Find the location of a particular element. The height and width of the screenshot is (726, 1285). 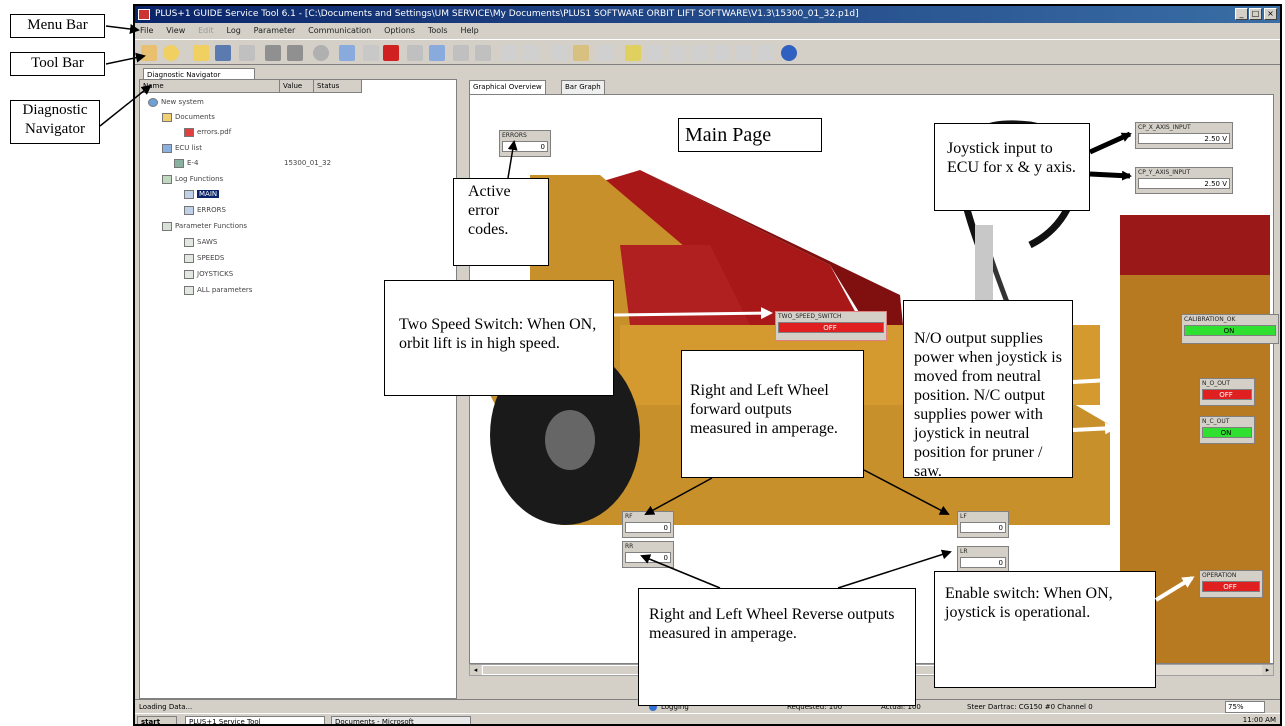

menu-edit: Edit is located at coordinates (206, 31).